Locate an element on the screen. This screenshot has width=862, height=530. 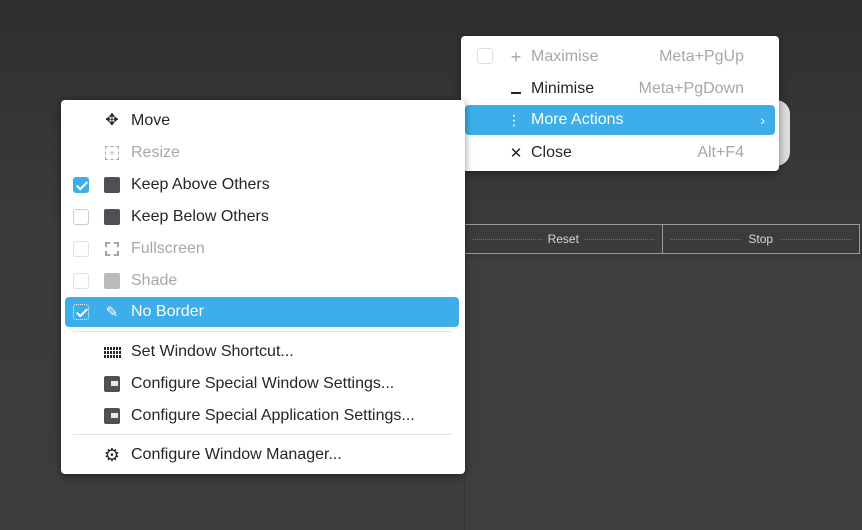
minimise-label: Minimise is located at coordinates (563, 88).